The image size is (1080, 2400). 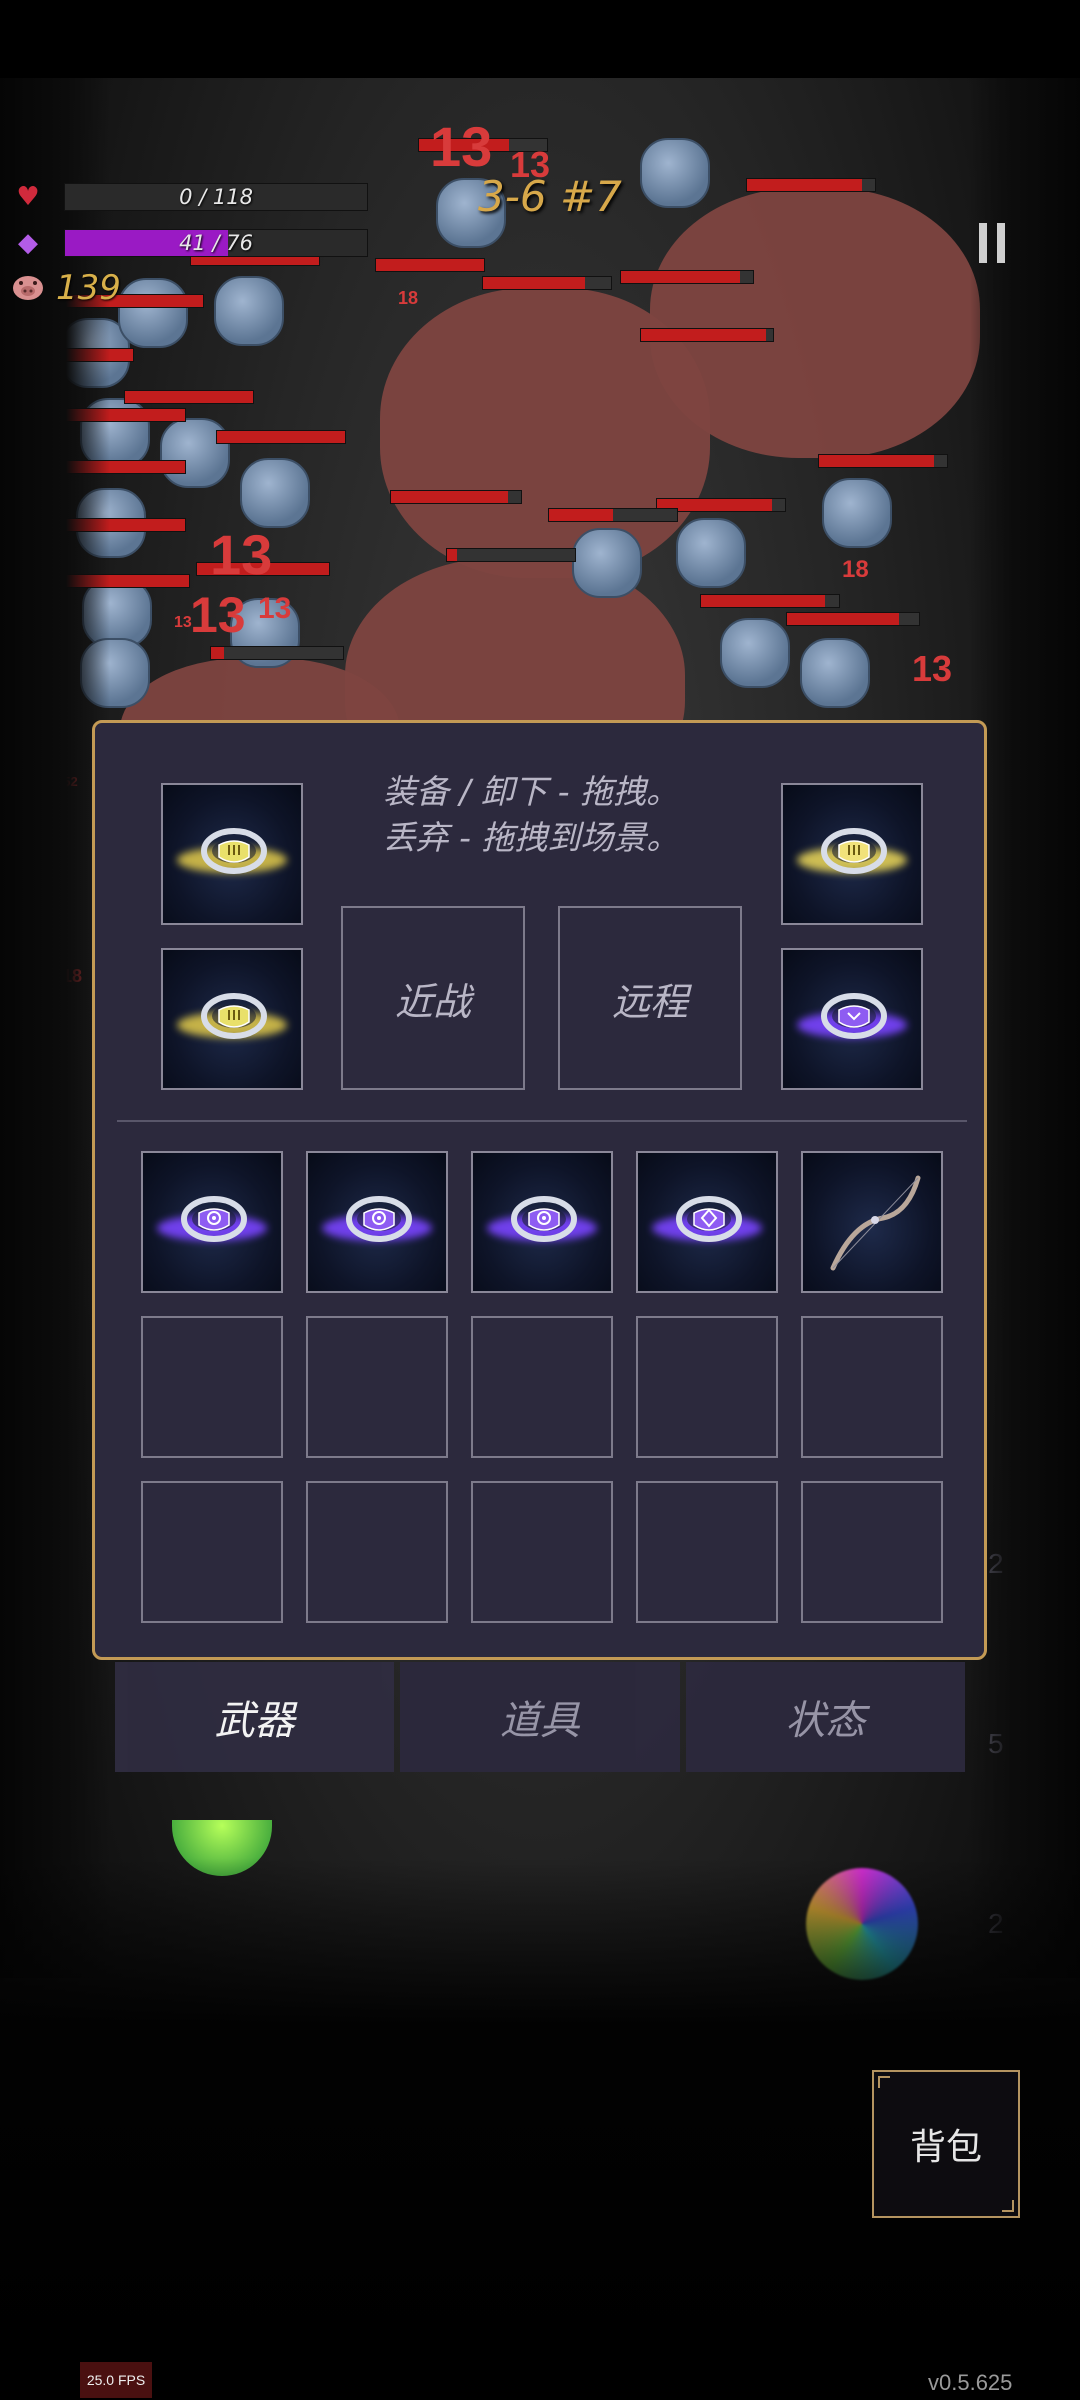 I want to click on category-tabs: 武器 道具 状态, so click(x=540, y=1717).